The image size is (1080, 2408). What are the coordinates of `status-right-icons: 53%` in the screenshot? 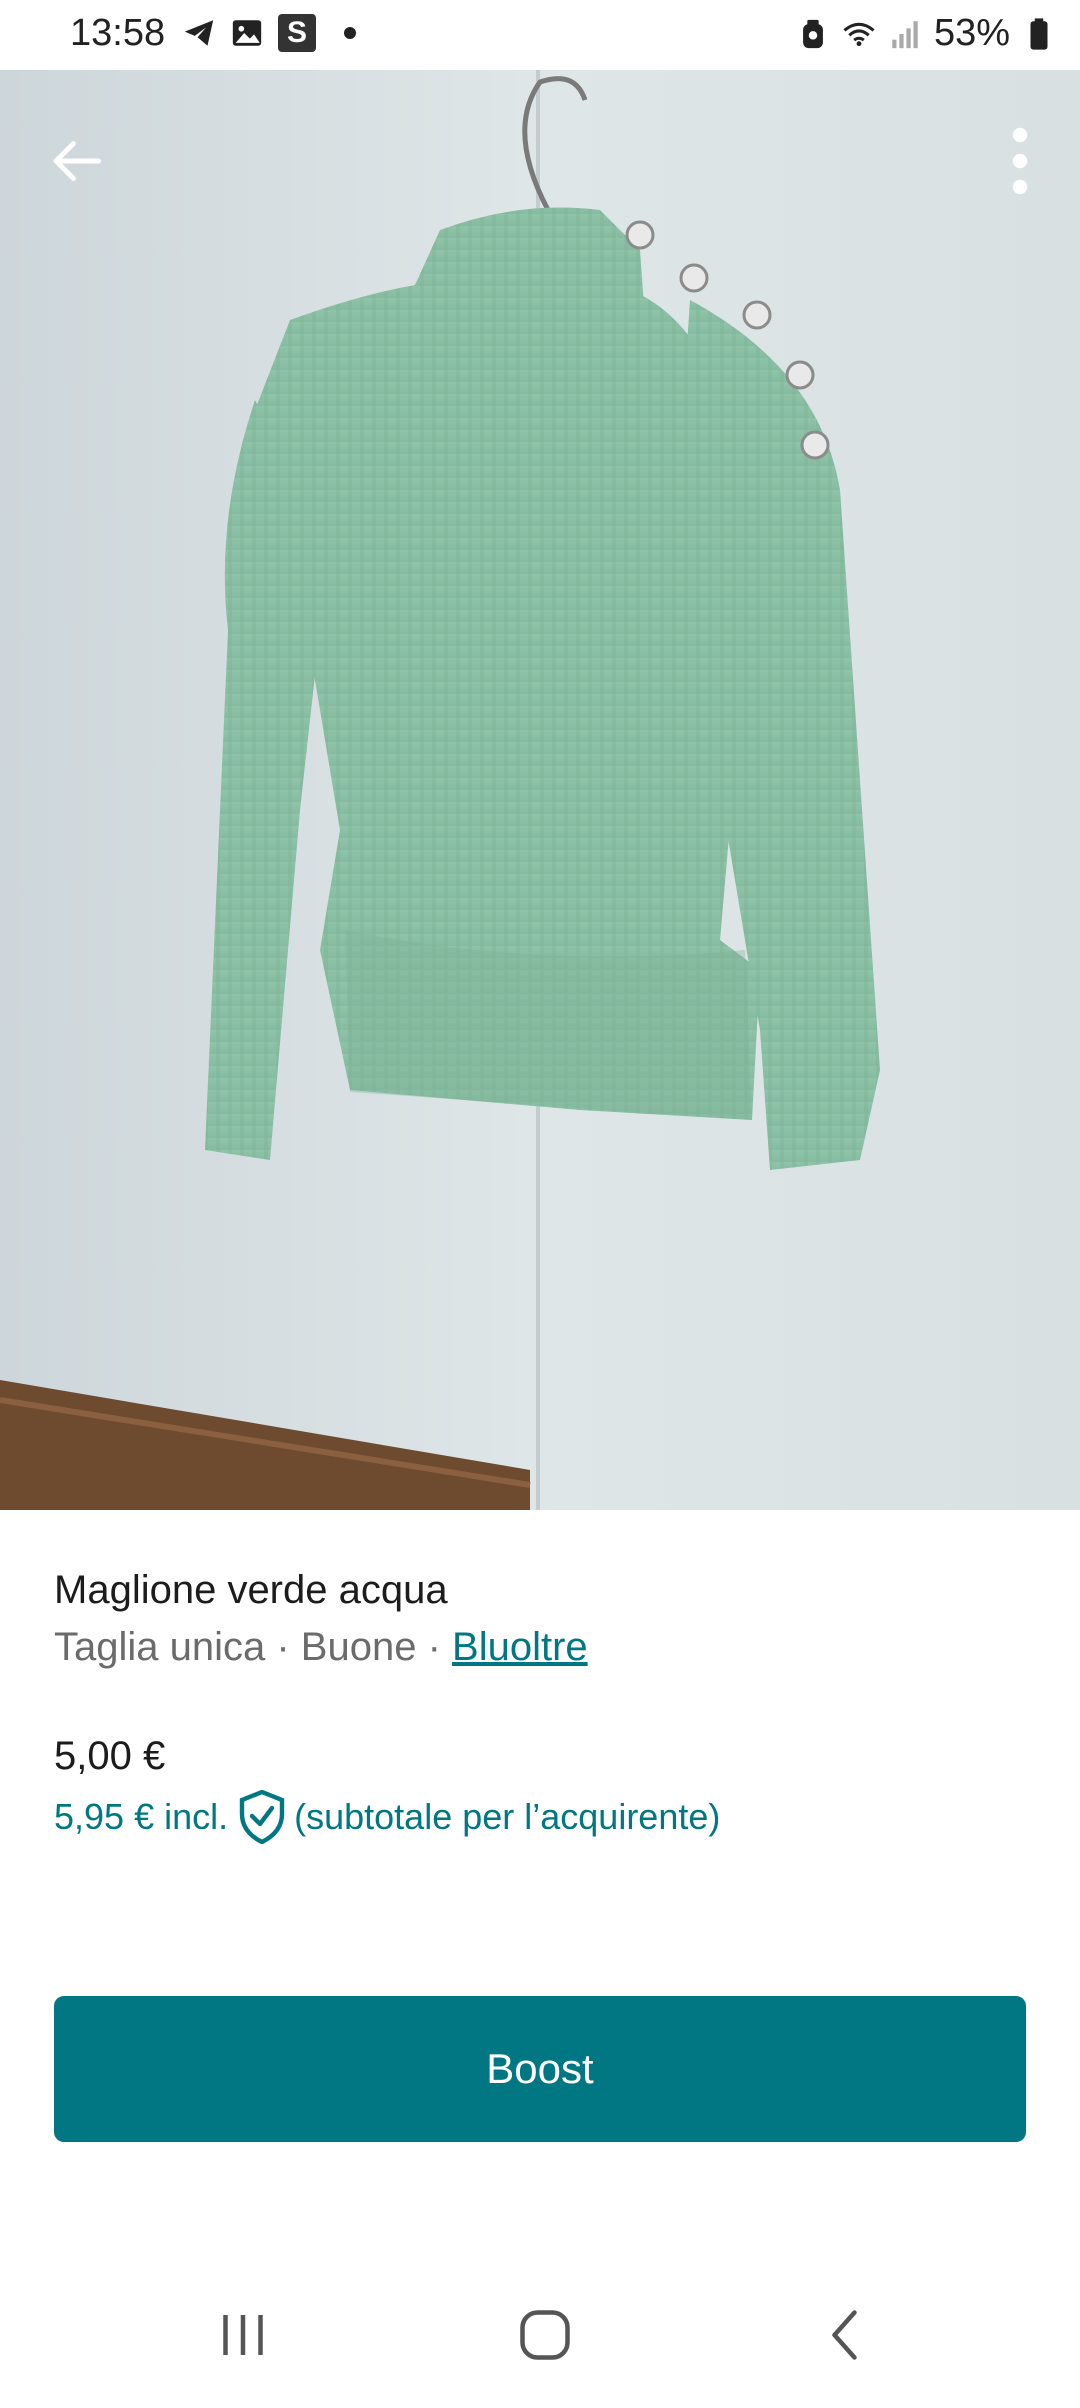 It's located at (926, 33).